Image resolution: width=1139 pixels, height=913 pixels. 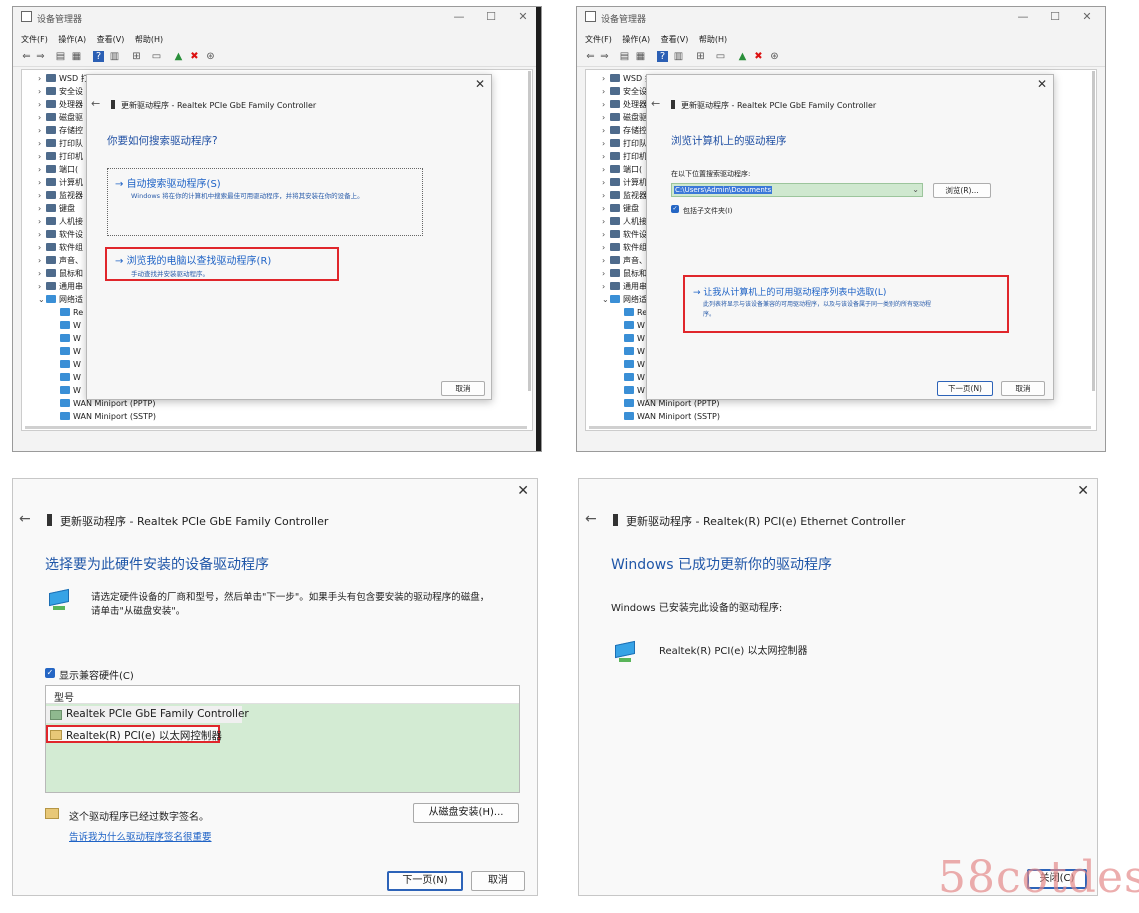 I want to click on uninstall-icon: ✖, so click(x=194, y=56).